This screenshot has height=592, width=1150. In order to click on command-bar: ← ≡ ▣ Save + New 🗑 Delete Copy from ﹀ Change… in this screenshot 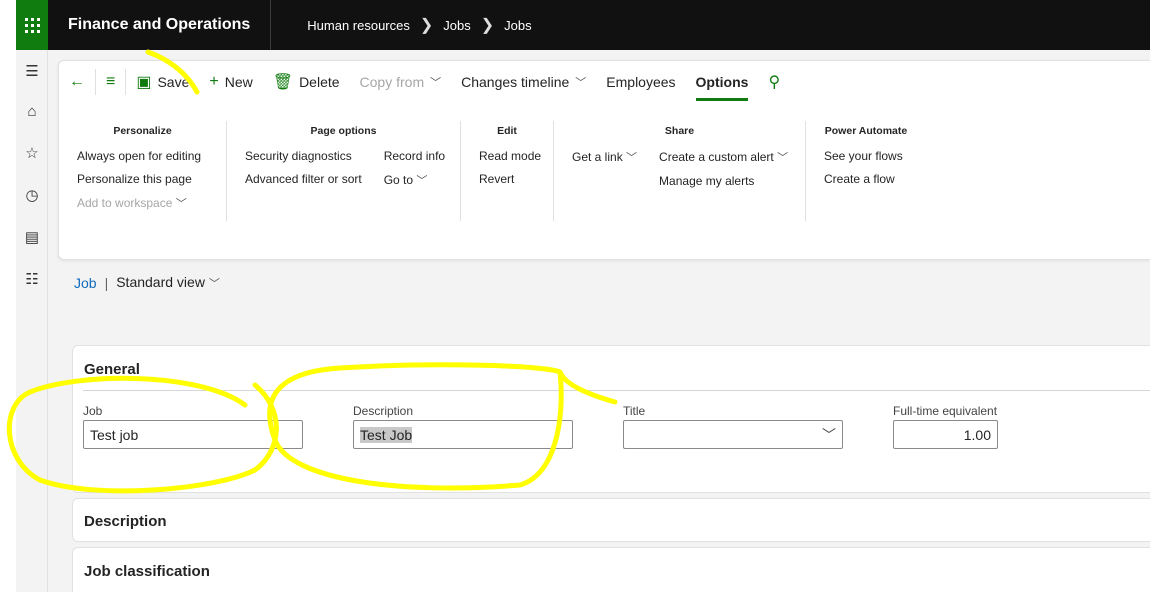, I will do `click(424, 82)`.